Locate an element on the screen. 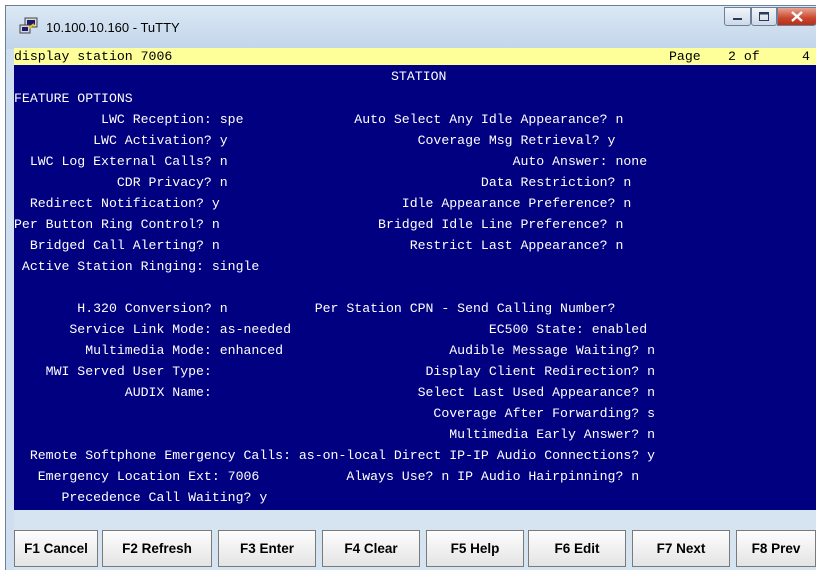  close-icon is located at coordinates (797, 16).